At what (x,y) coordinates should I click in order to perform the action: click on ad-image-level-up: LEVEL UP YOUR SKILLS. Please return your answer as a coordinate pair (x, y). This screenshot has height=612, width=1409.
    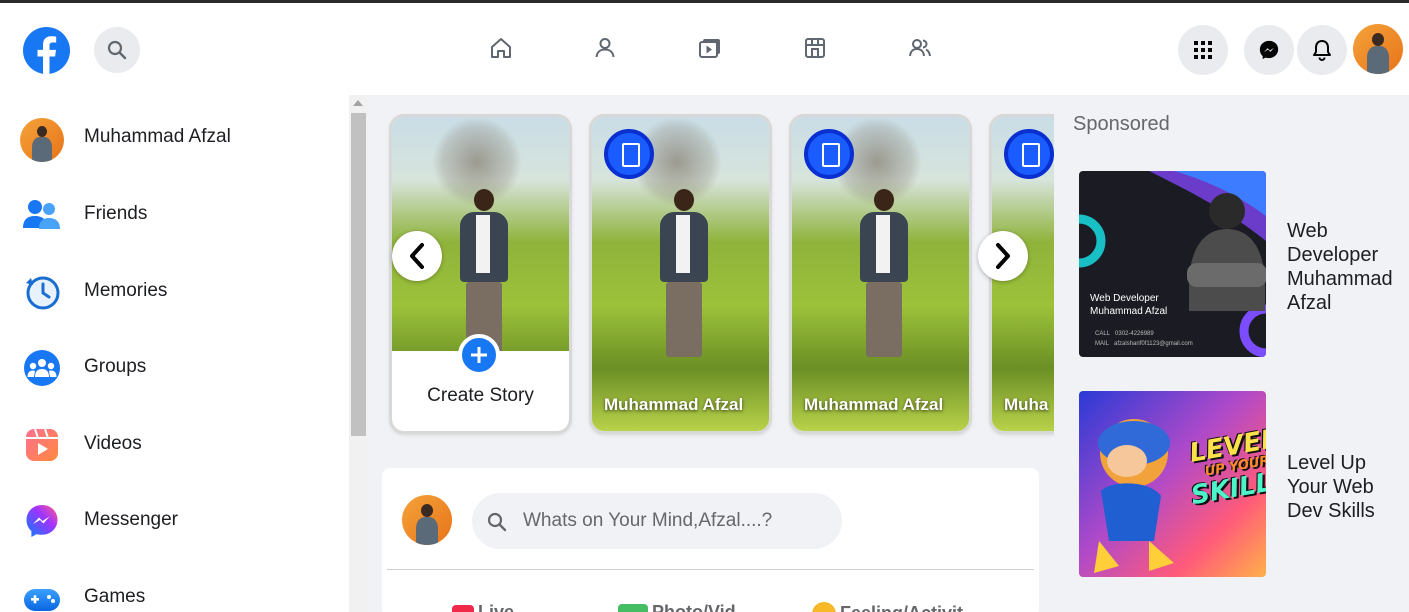
    Looking at the image, I should click on (1172, 484).